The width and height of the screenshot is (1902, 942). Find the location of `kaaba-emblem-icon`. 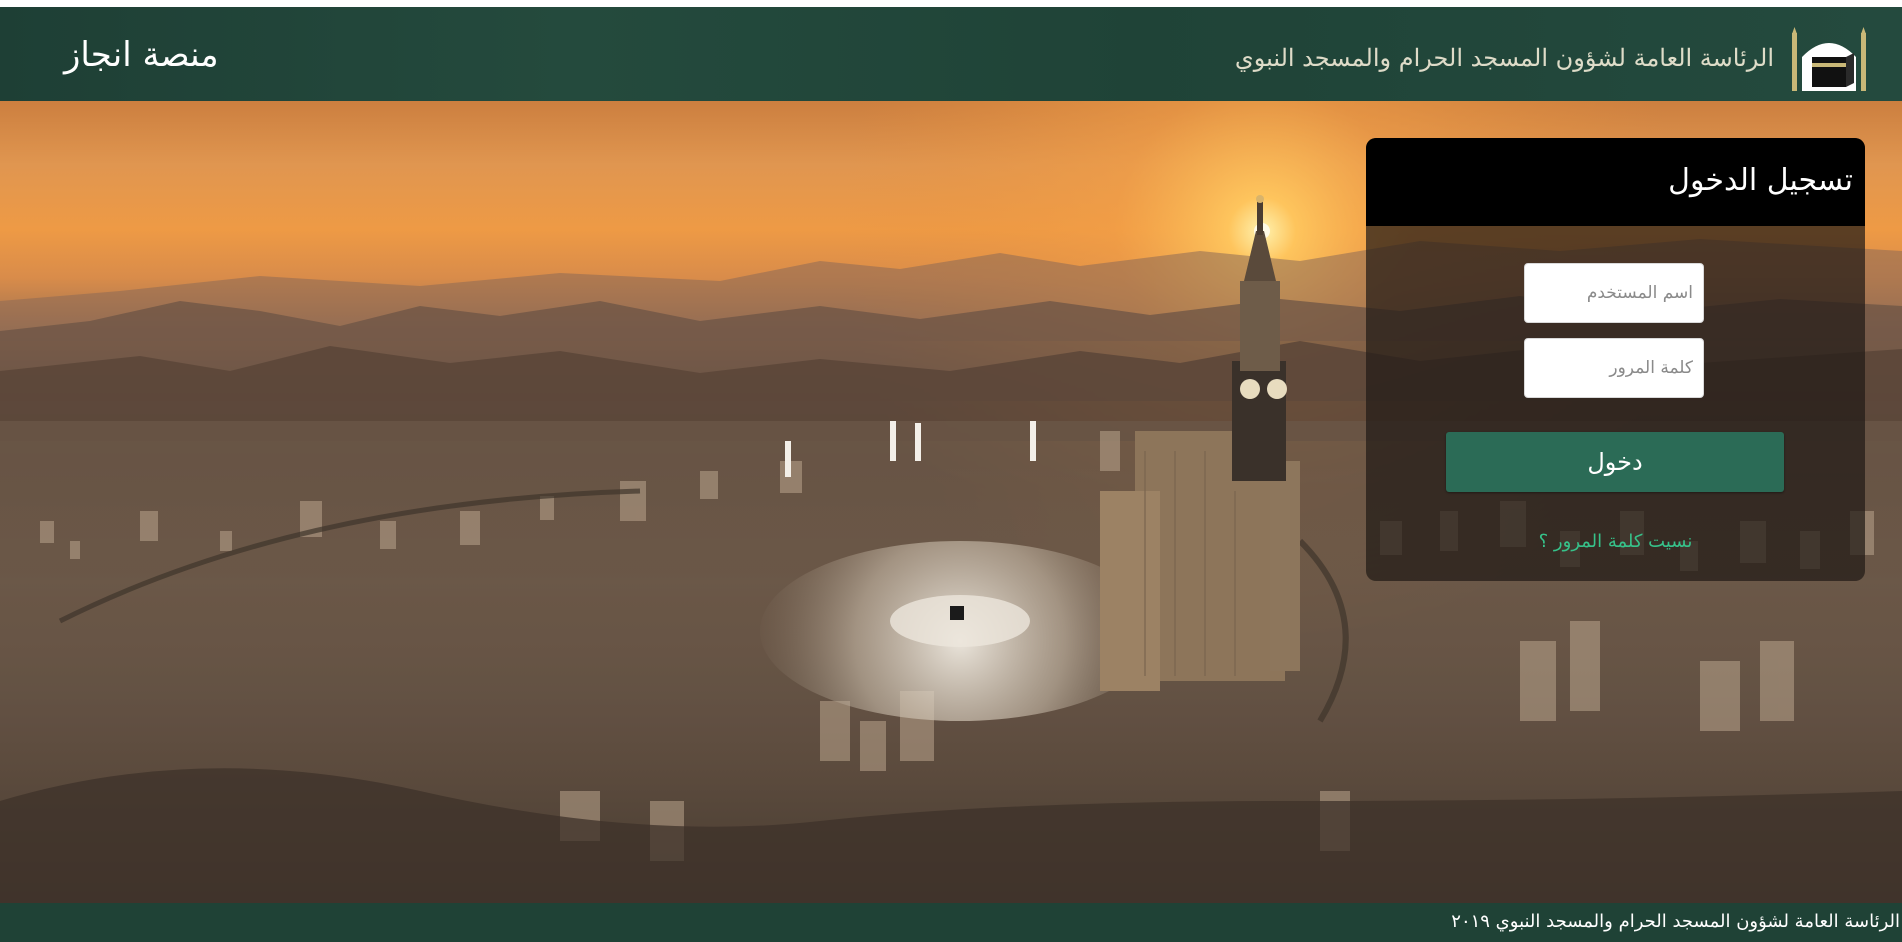

kaaba-emblem-icon is located at coordinates (1829, 59).